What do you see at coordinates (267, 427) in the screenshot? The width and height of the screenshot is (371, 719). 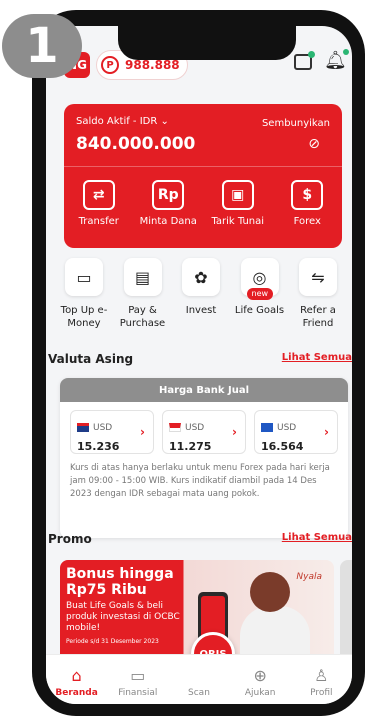 I see `eu-flag-icon` at bounding box center [267, 427].